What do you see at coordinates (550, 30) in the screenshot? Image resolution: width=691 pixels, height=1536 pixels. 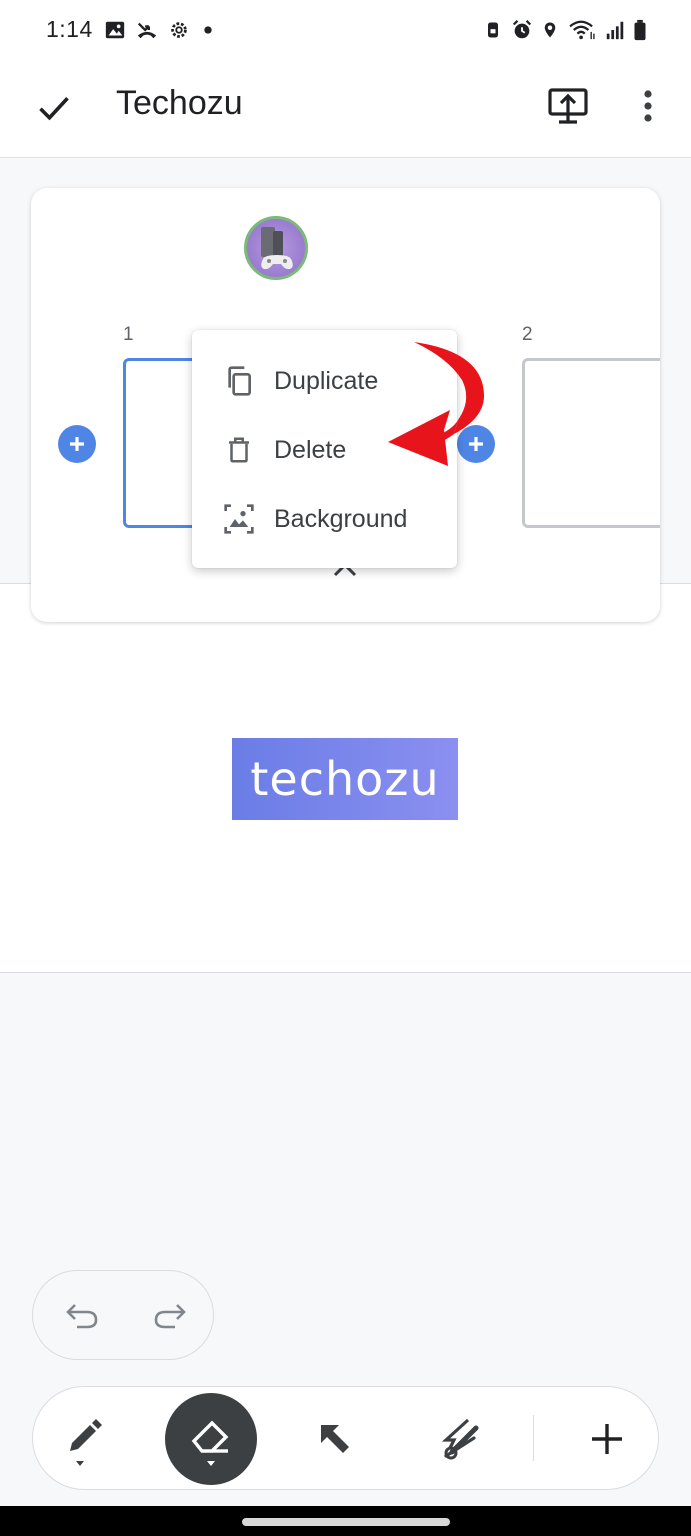 I see `location-icon` at bounding box center [550, 30].